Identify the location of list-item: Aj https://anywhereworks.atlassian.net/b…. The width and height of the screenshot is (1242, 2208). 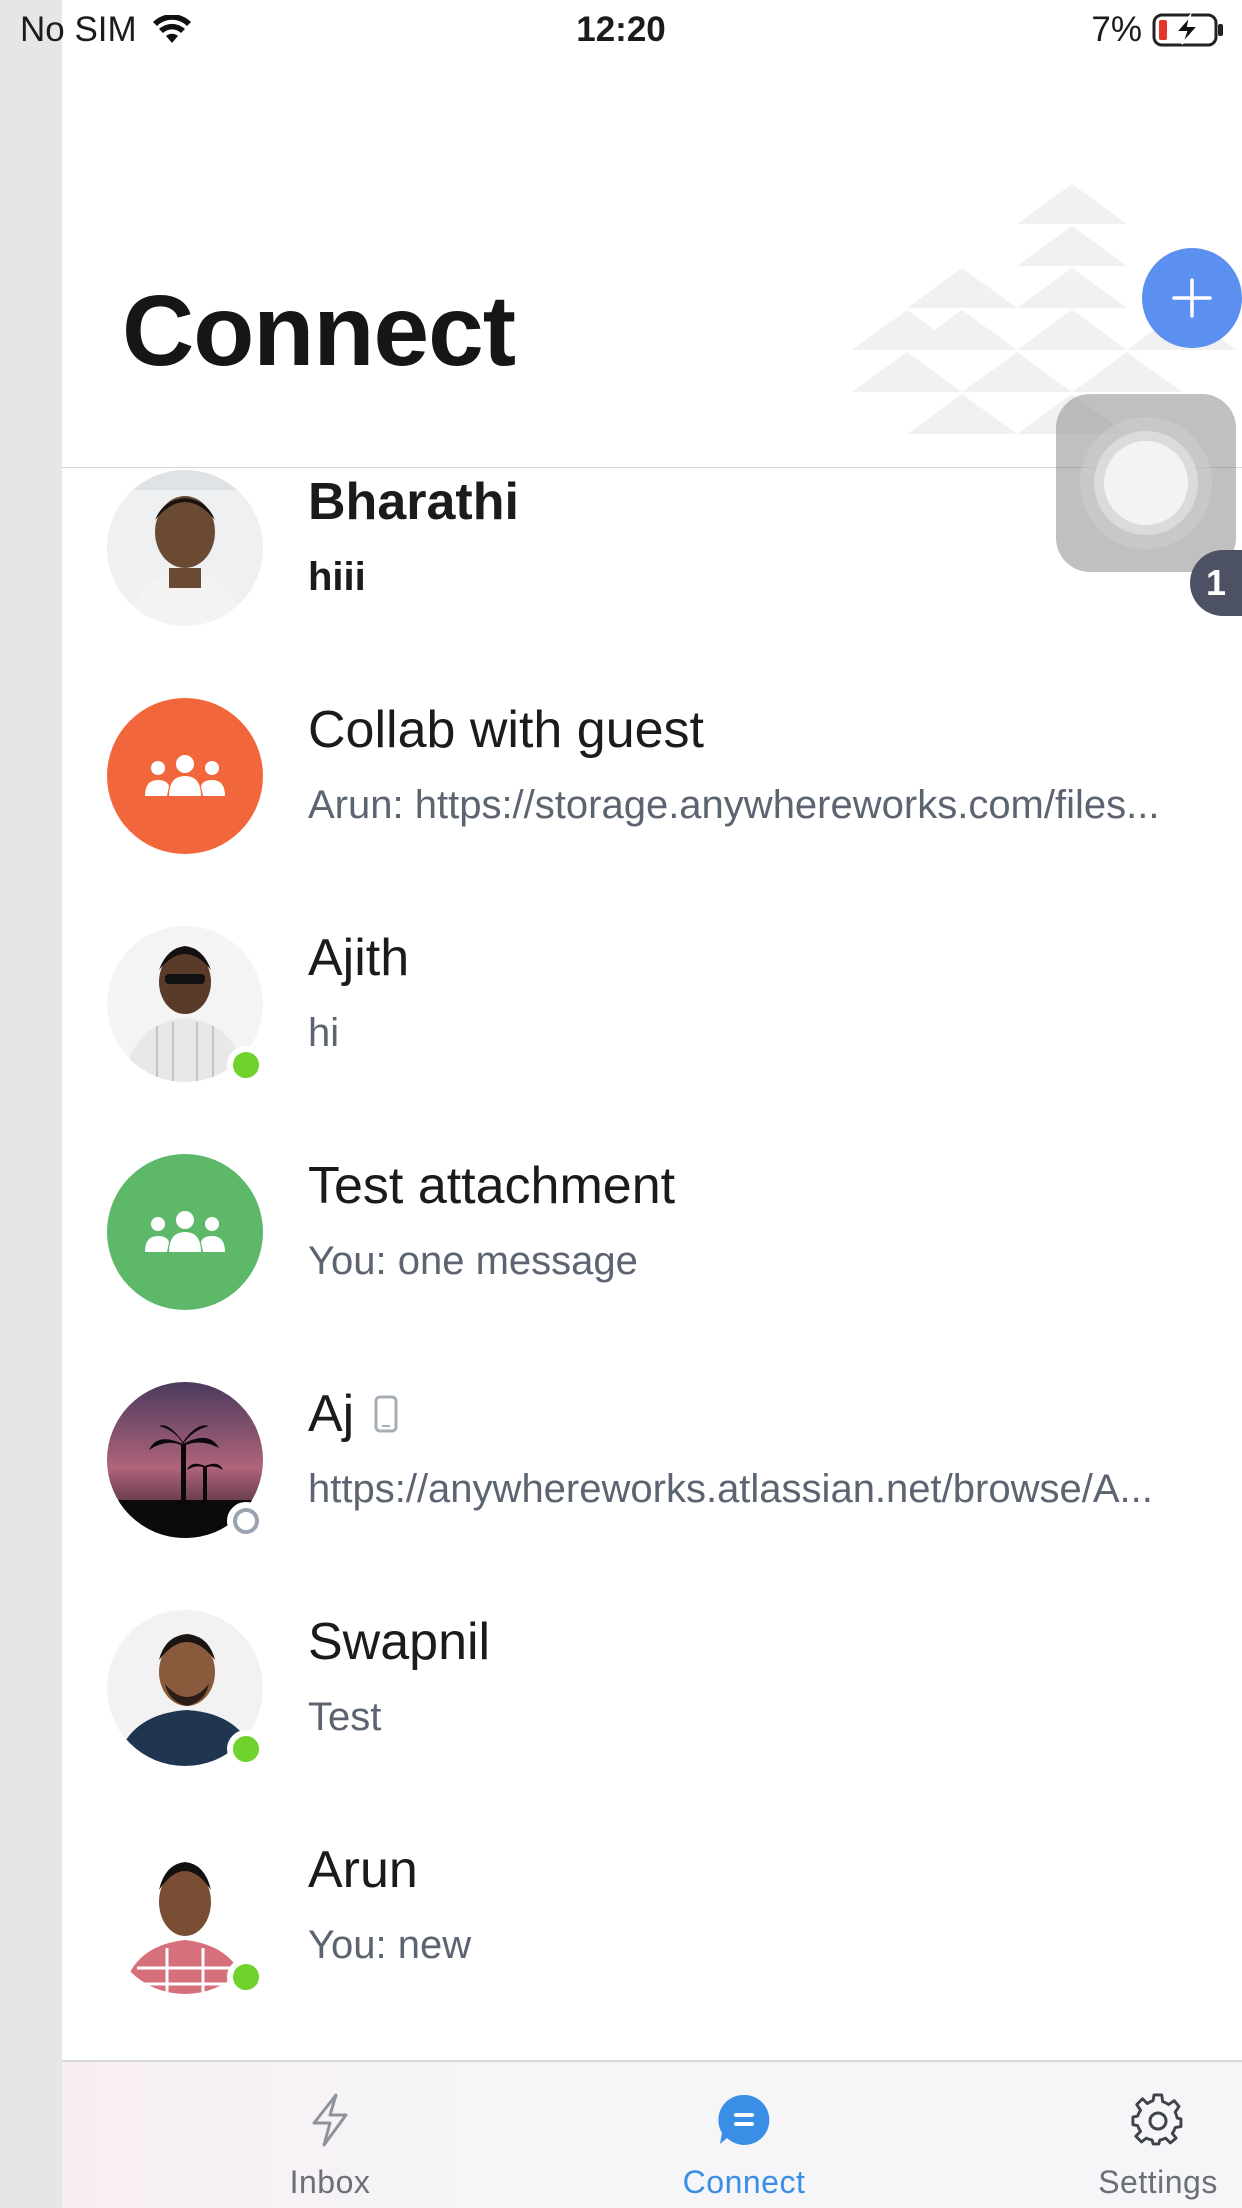
(652, 1412).